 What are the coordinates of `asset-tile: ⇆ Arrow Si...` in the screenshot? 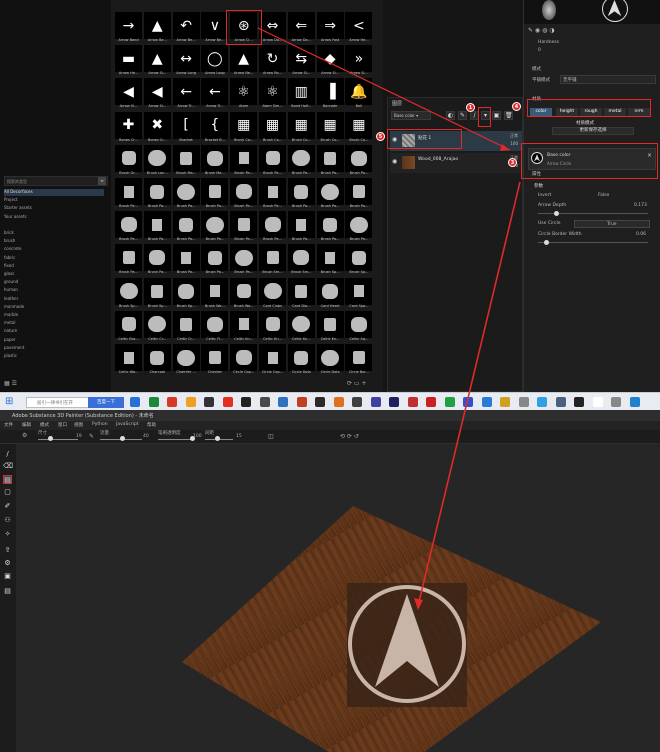 It's located at (301, 60).